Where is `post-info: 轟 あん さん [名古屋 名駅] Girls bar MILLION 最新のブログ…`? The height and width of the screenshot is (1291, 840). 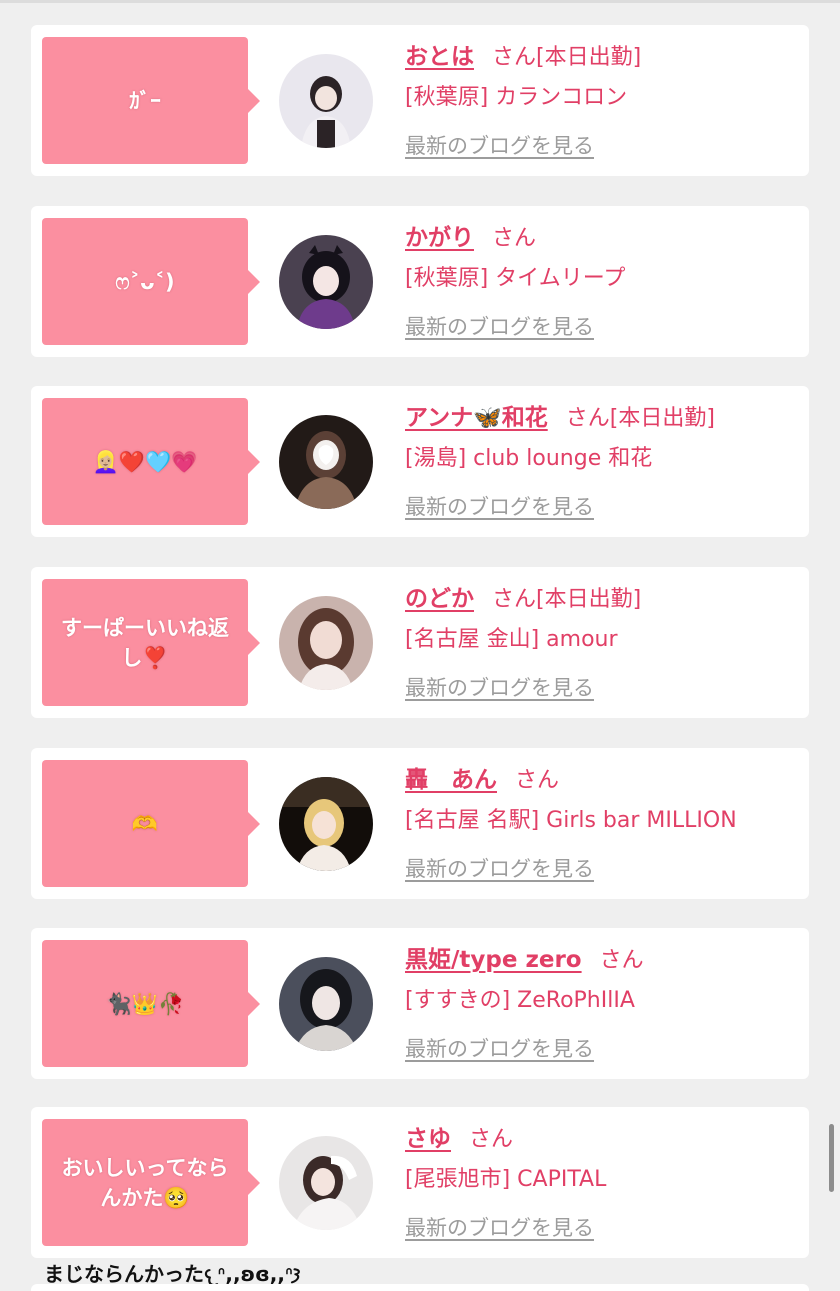
post-info: 轟 あん さん [名古屋 名駅] Girls bar MILLION 最新のブログ… is located at coordinates (605, 822).